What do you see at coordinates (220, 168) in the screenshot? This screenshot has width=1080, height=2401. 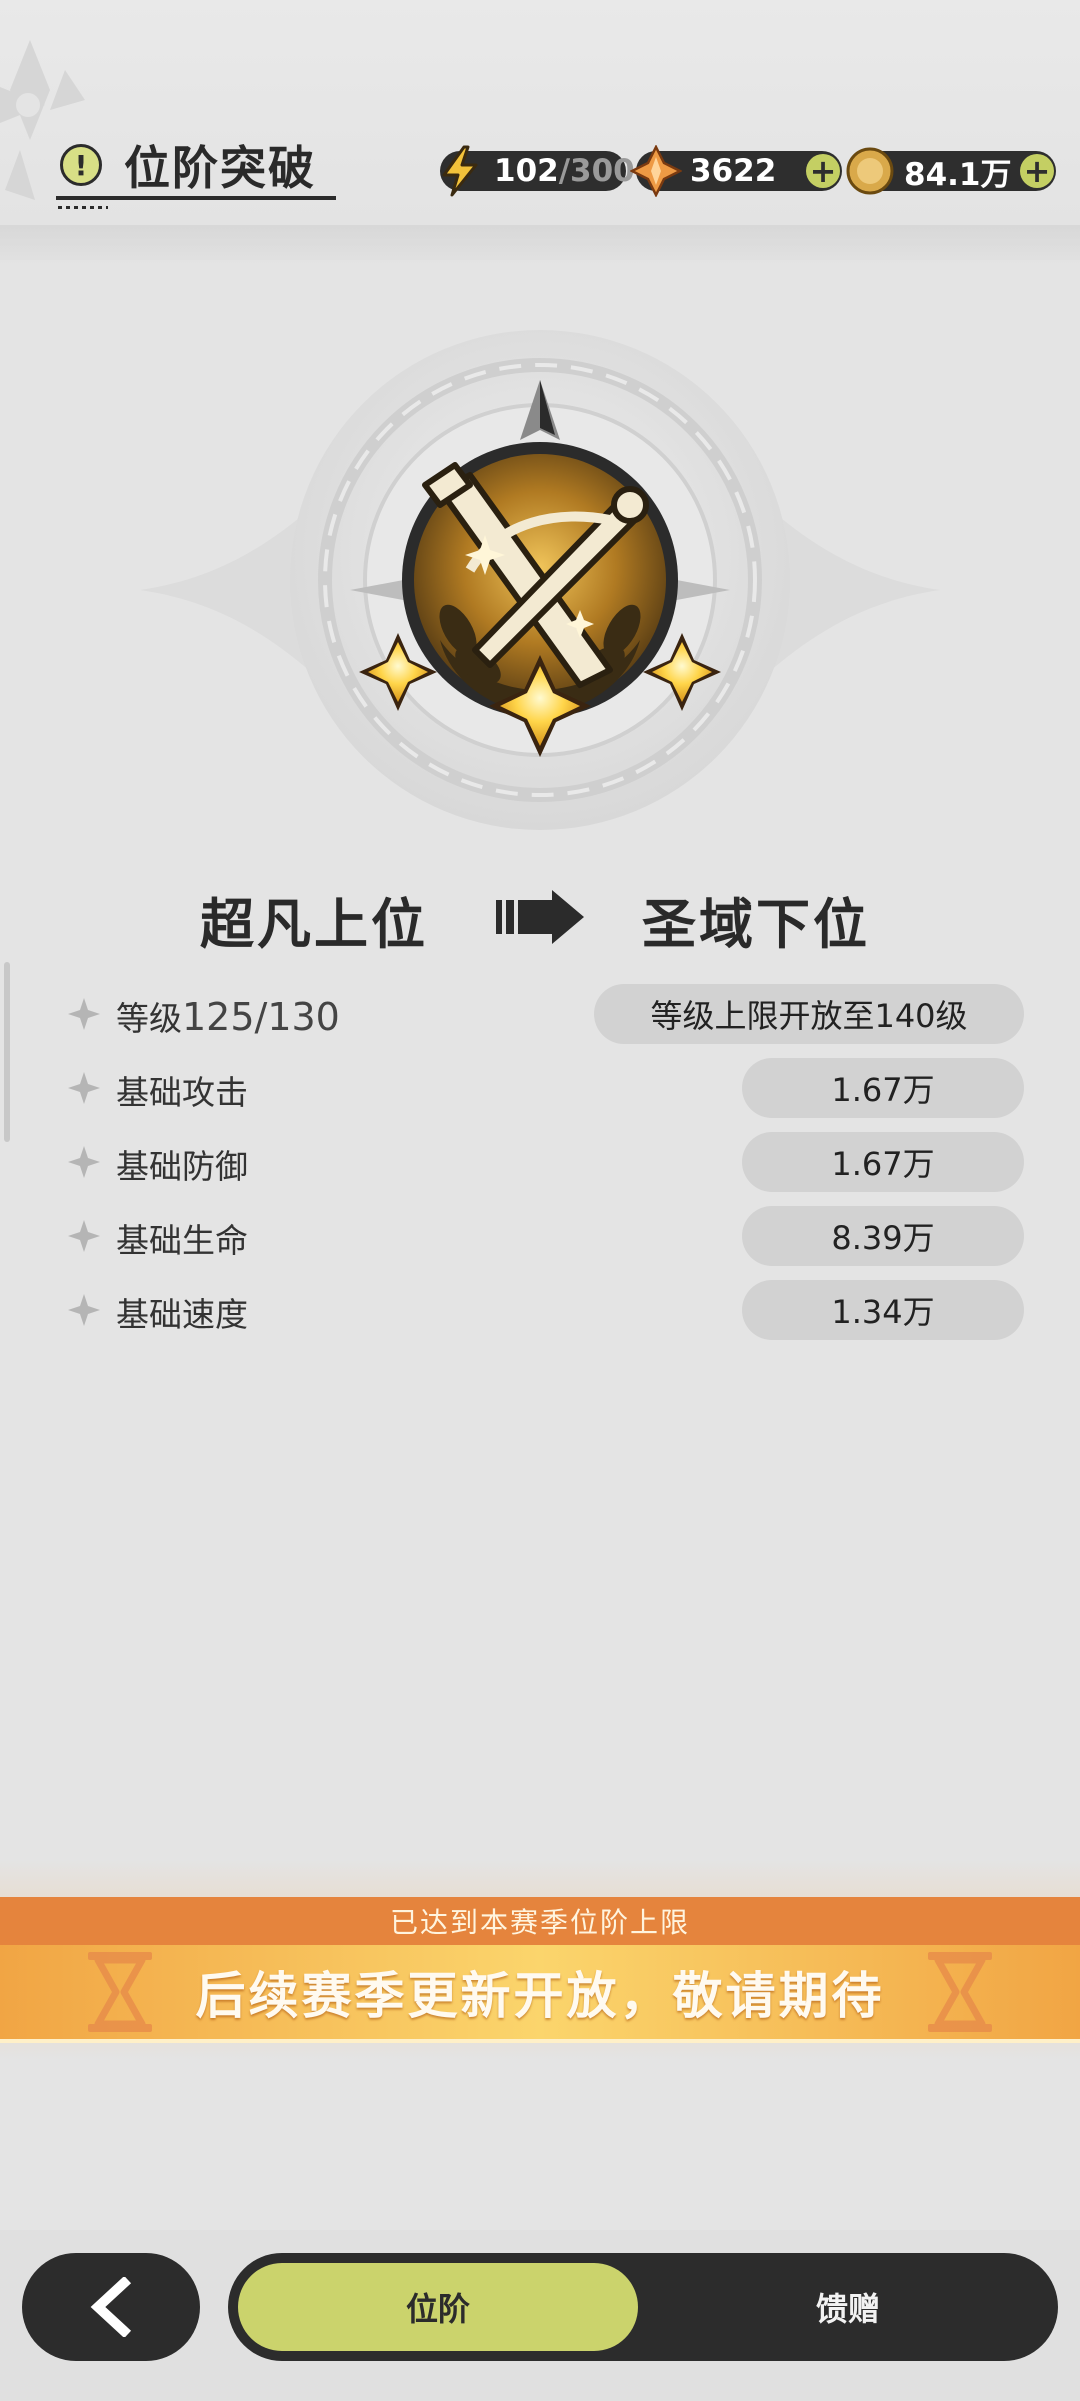 I see `page-title: 位阶突破` at bounding box center [220, 168].